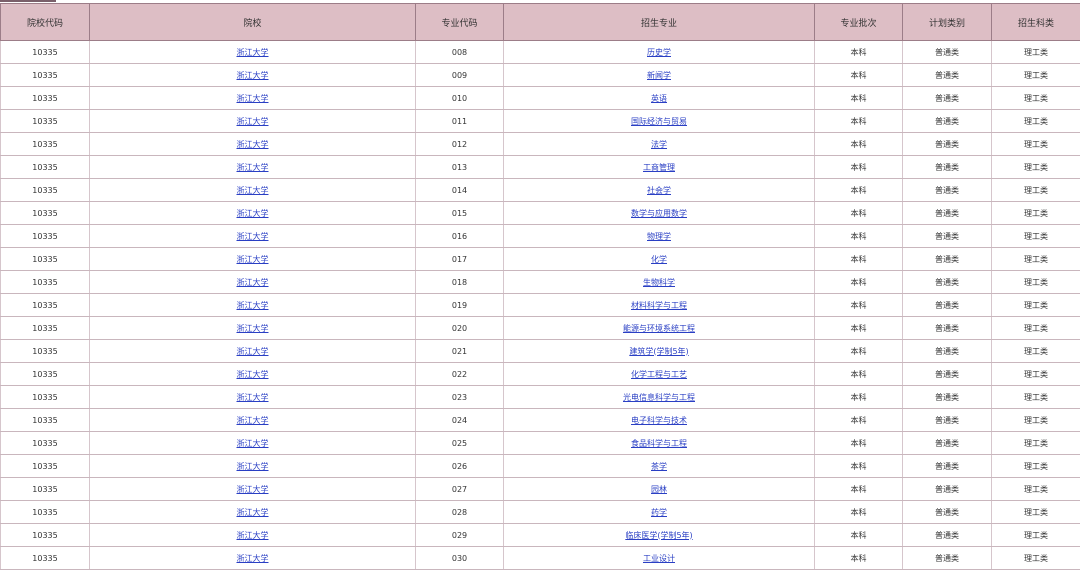 Image resolution: width=1080 pixels, height=570 pixels. I want to click on table-row: 10335浙江大学014社会学本科普通类理工类, so click(540, 190).